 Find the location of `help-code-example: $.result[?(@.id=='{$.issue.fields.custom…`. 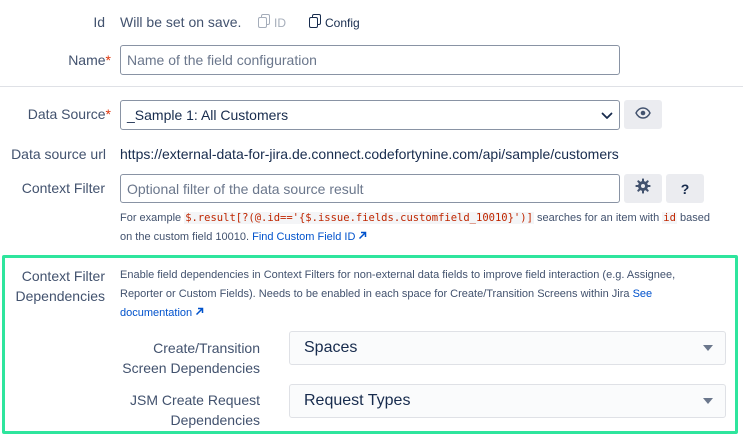

help-code-example: $.result[?(@.id=='{$.issue.fields.custom… is located at coordinates (359, 218).